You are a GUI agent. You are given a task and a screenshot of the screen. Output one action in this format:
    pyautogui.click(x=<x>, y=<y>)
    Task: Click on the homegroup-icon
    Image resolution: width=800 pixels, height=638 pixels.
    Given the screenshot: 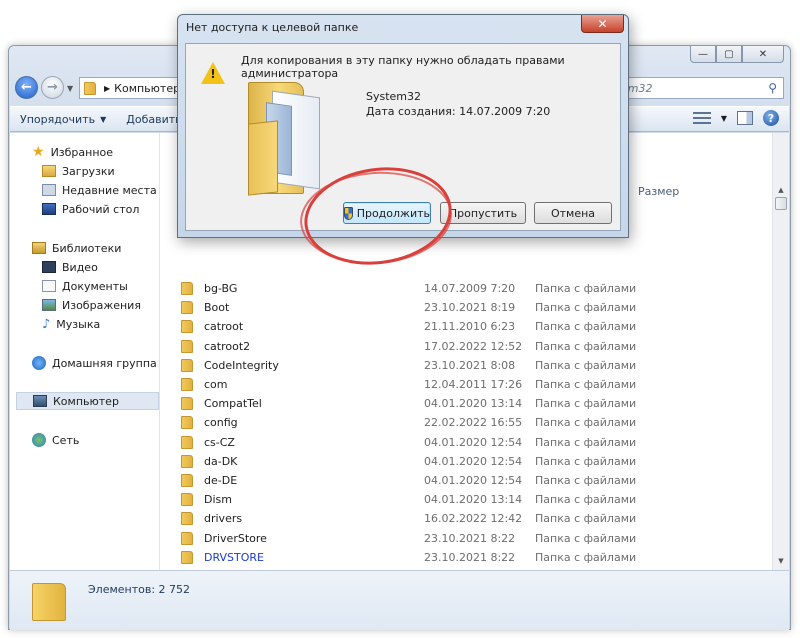 What is the action you would take?
    pyautogui.click(x=39, y=363)
    